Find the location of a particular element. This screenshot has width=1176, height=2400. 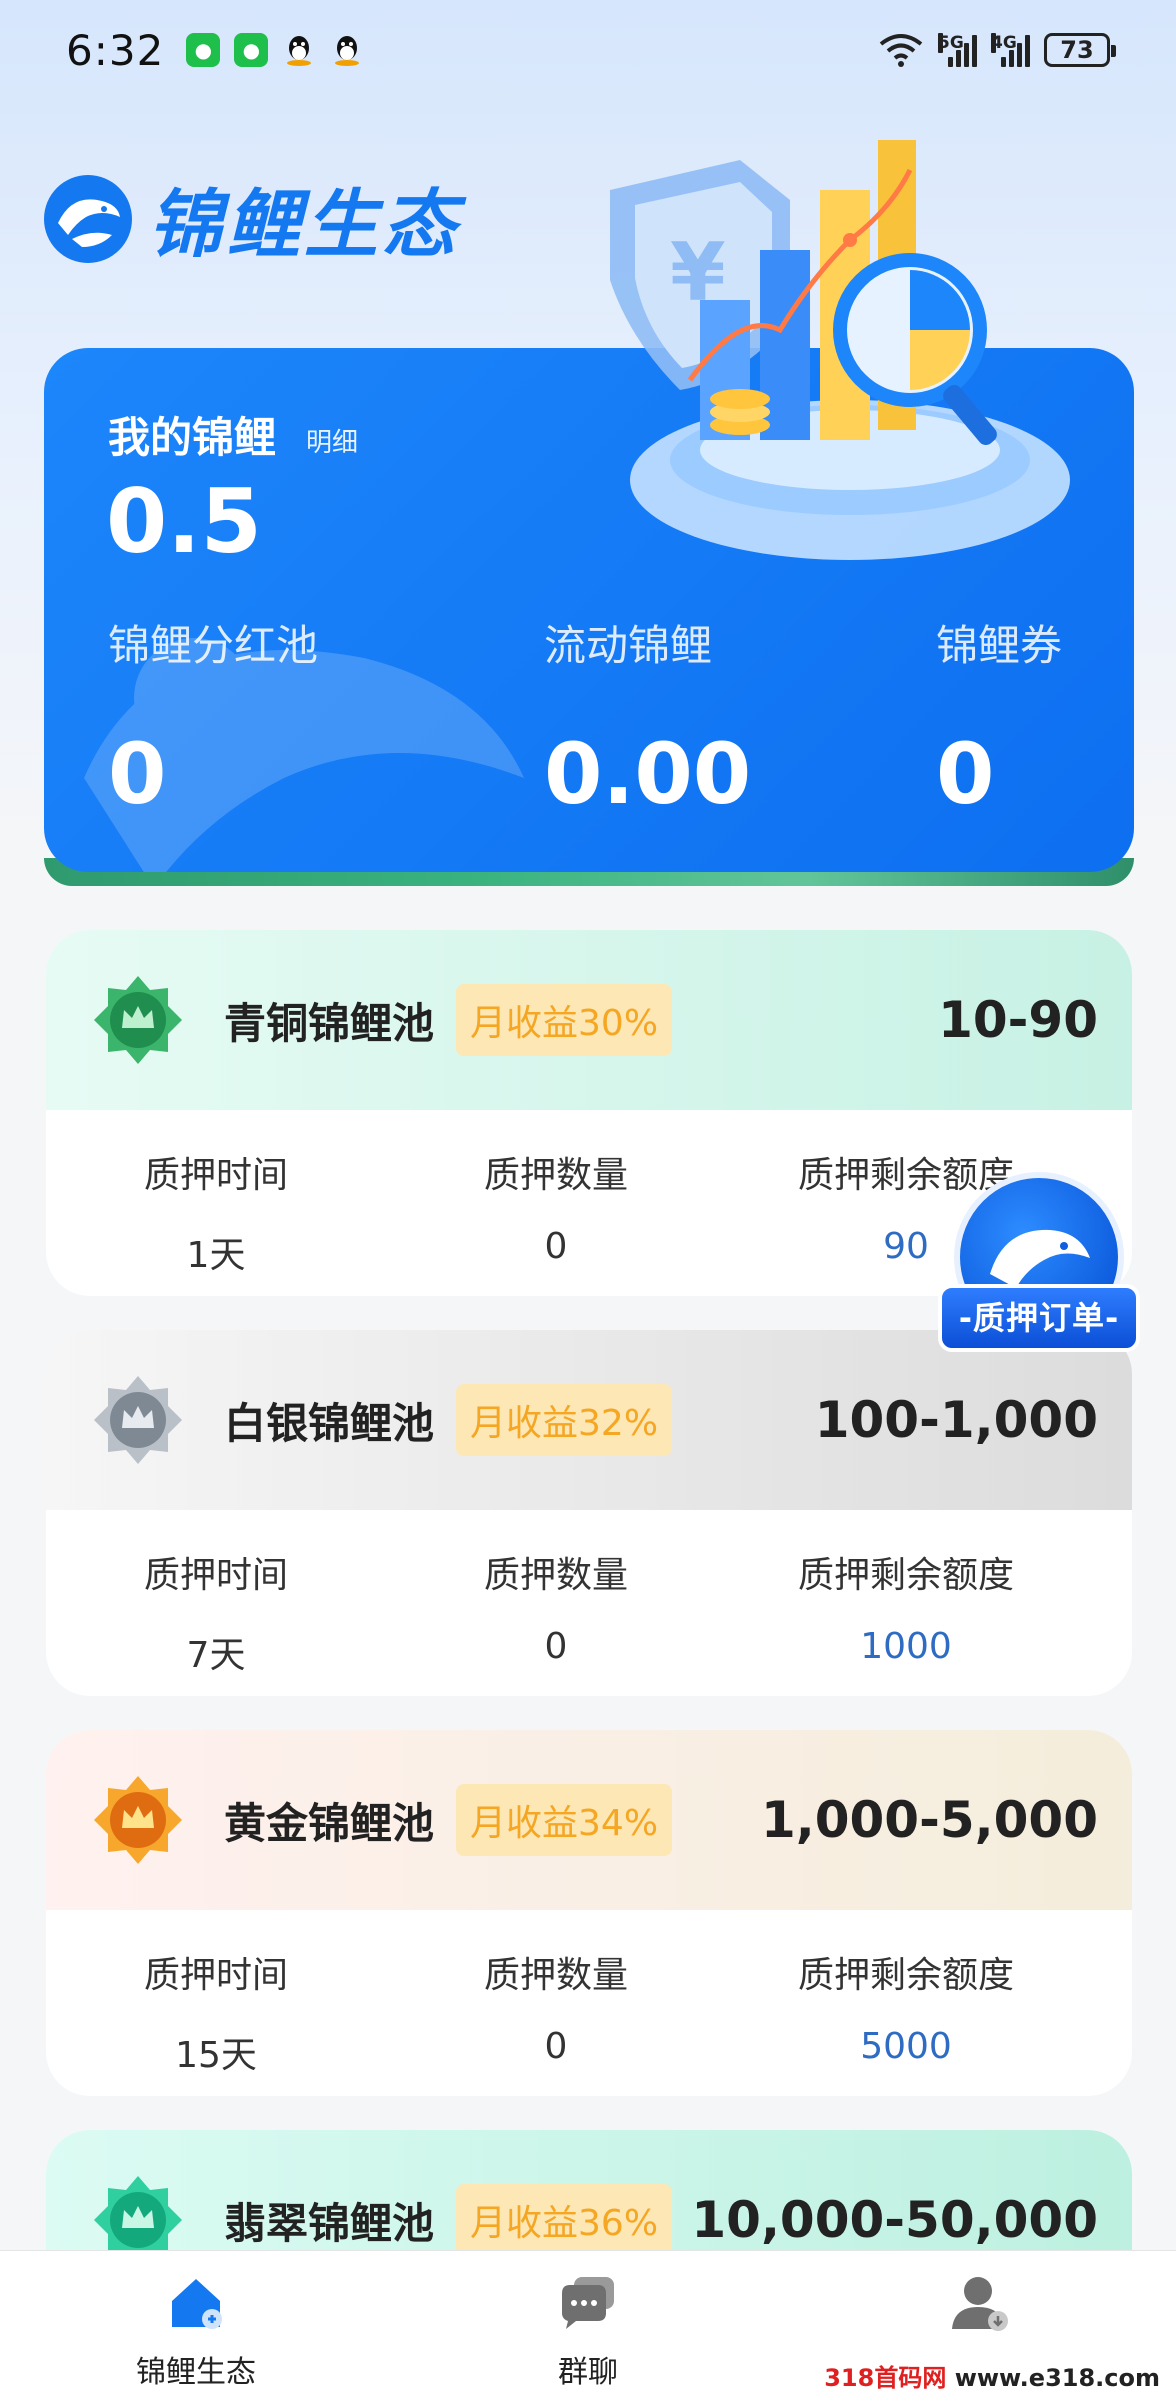

signal-5g-icon: 5G is located at coordinates (957, 50).